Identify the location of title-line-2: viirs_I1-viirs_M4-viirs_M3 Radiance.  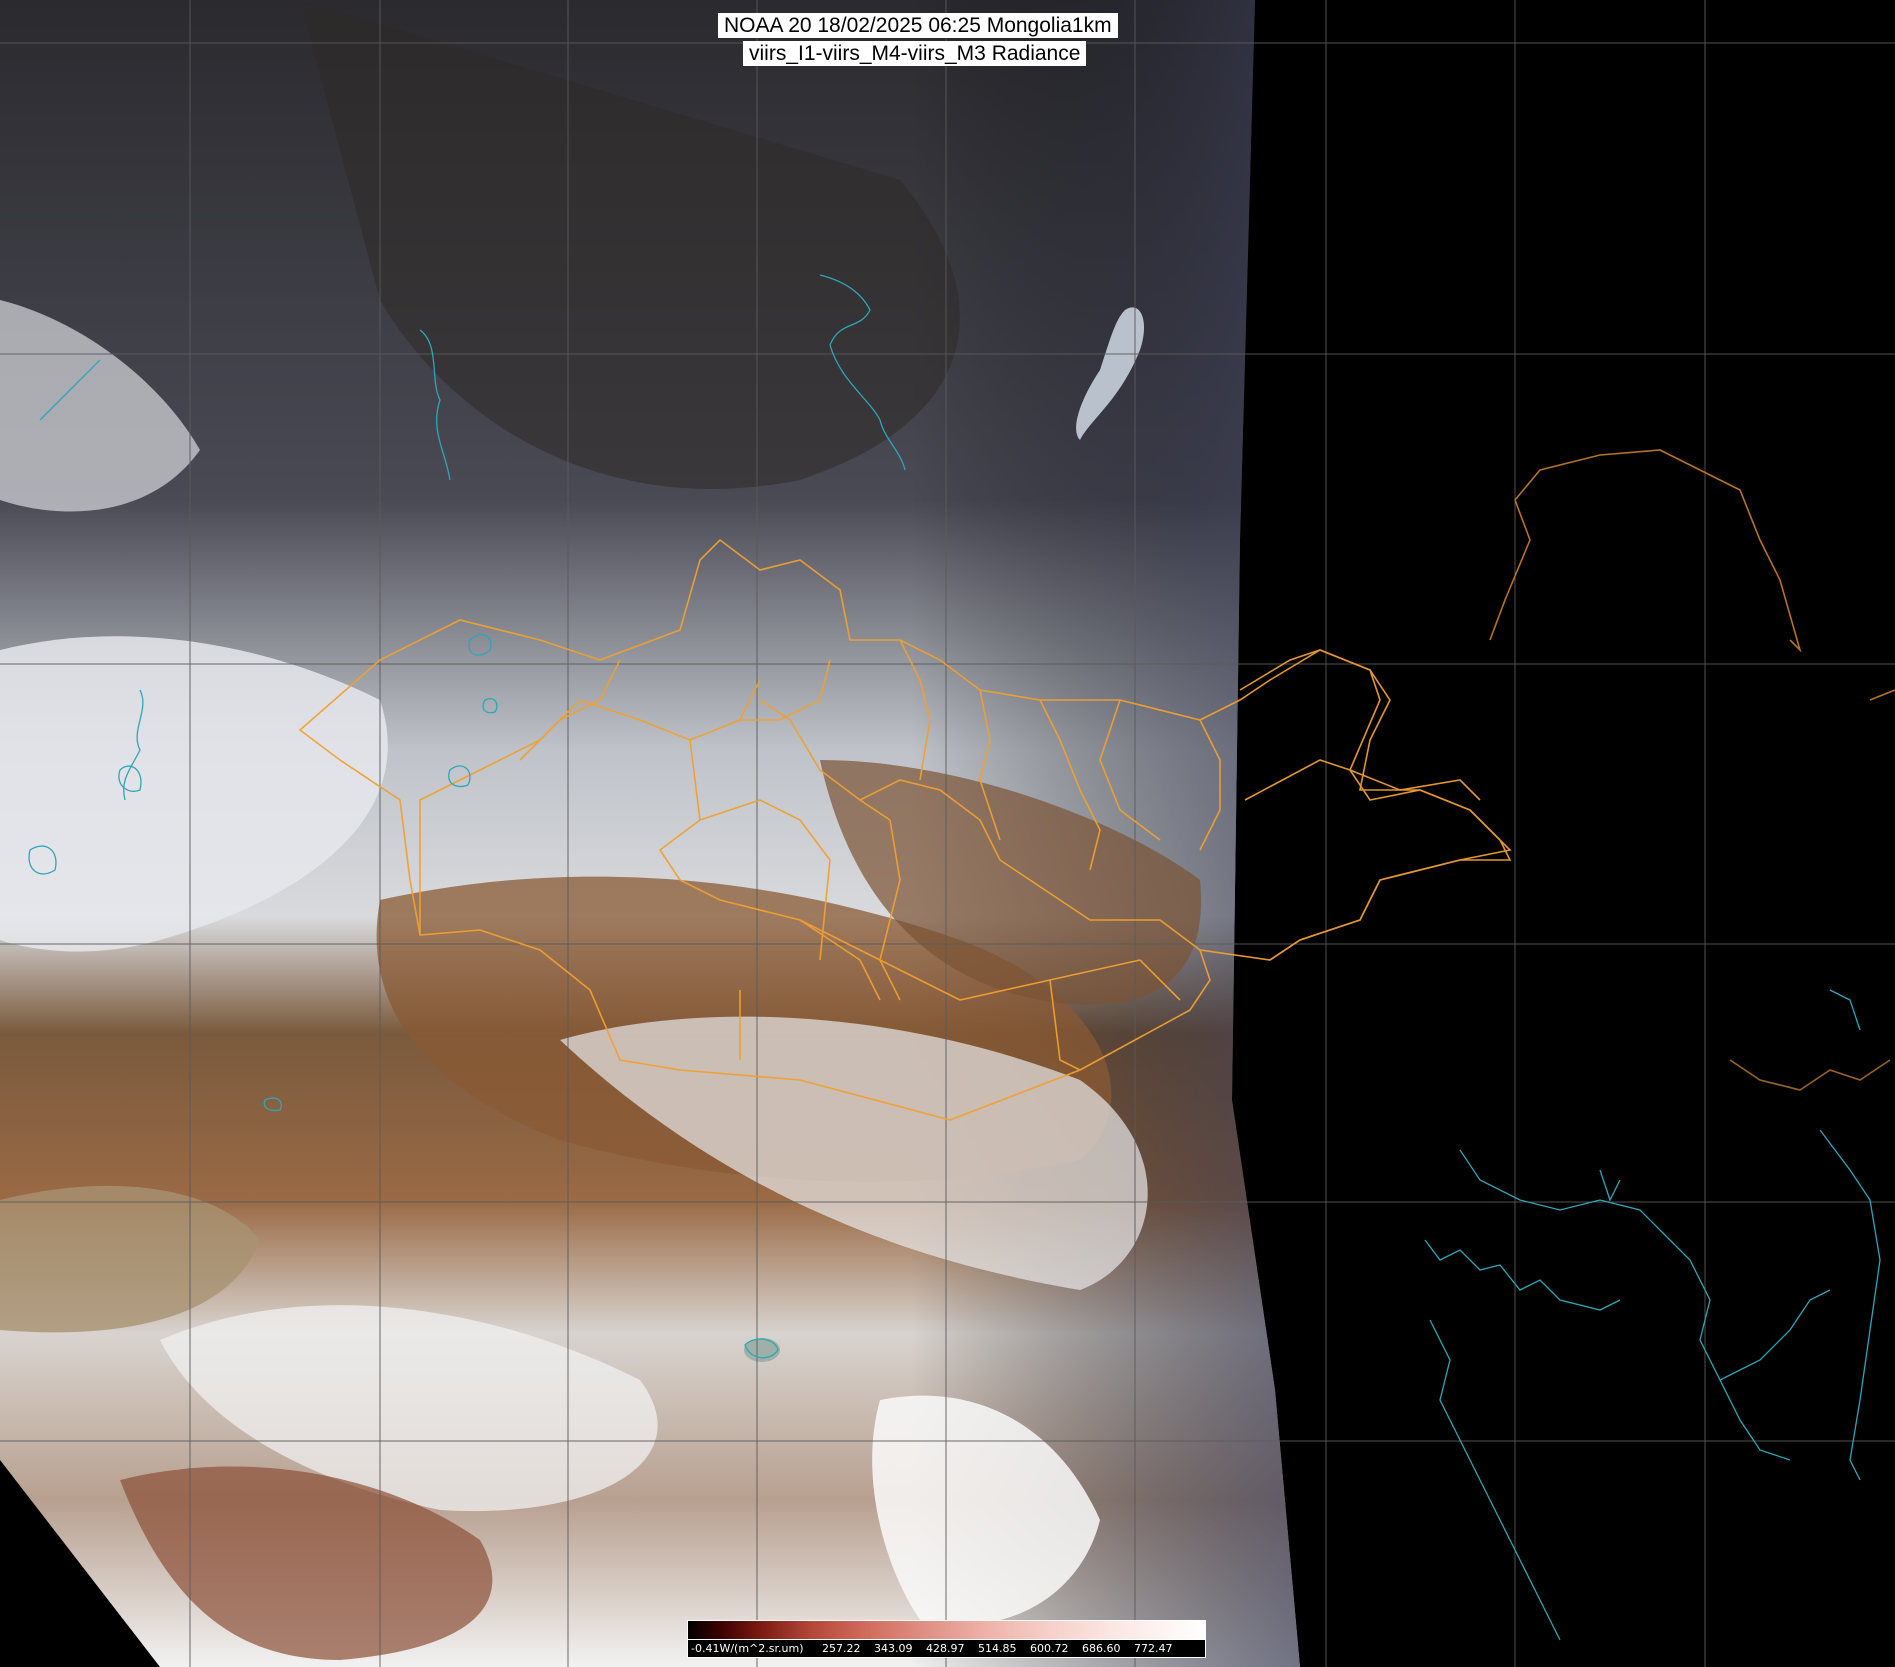
(915, 53).